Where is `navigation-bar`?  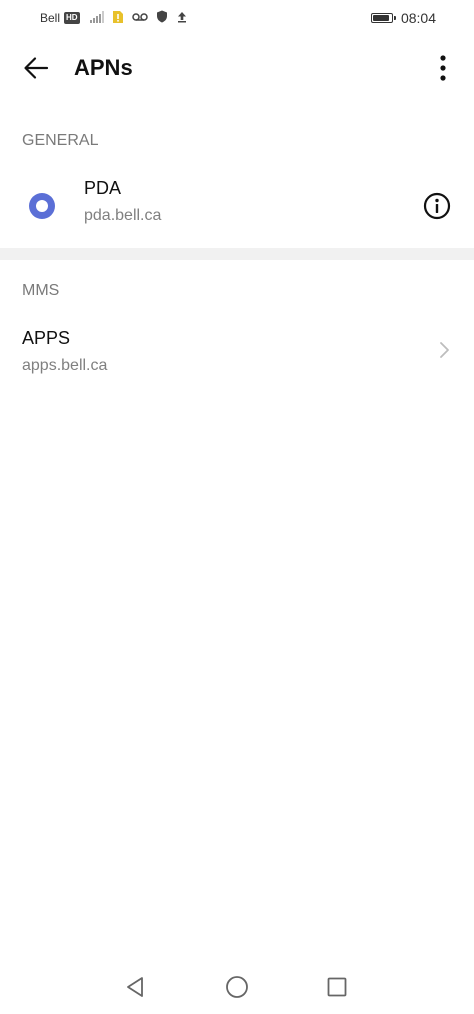 navigation-bar is located at coordinates (237, 987).